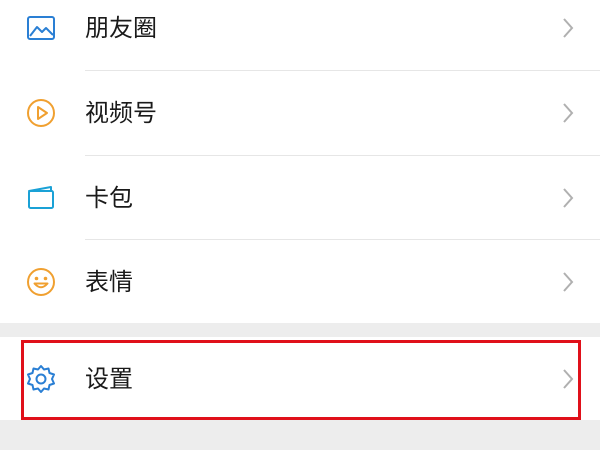  Describe the element at coordinates (109, 379) in the screenshot. I see `menu-item-label: 设置` at that location.